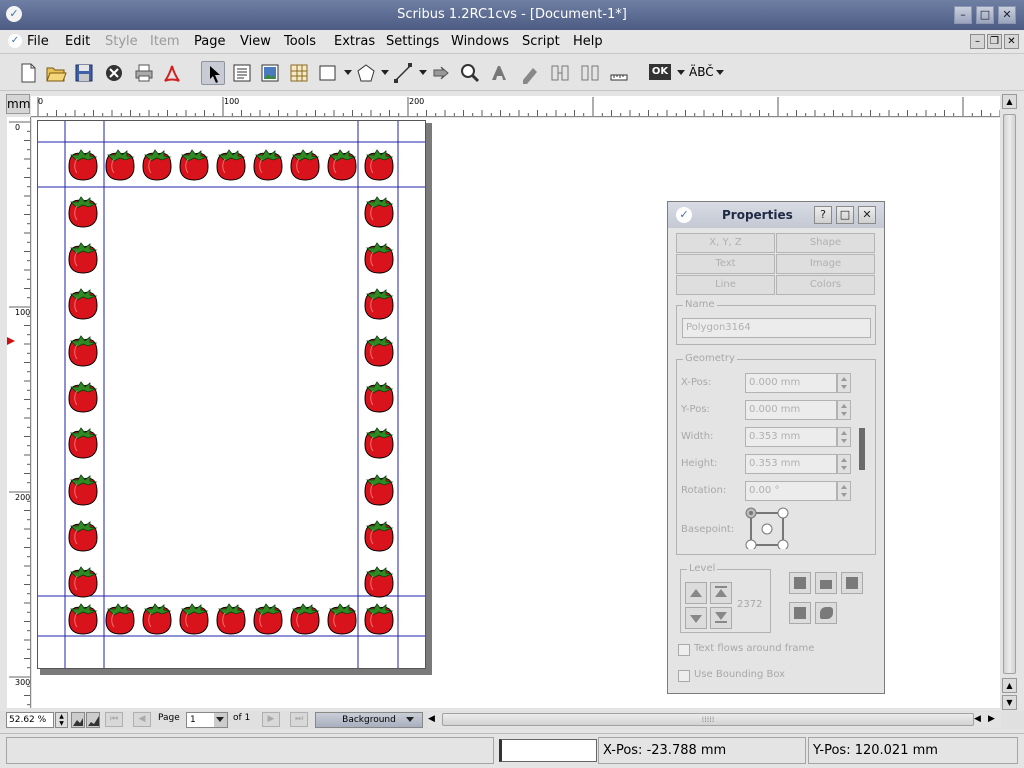 The height and width of the screenshot is (768, 1024). Describe the element at coordinates (823, 215) in the screenshot. I see `help-button: ?` at that location.